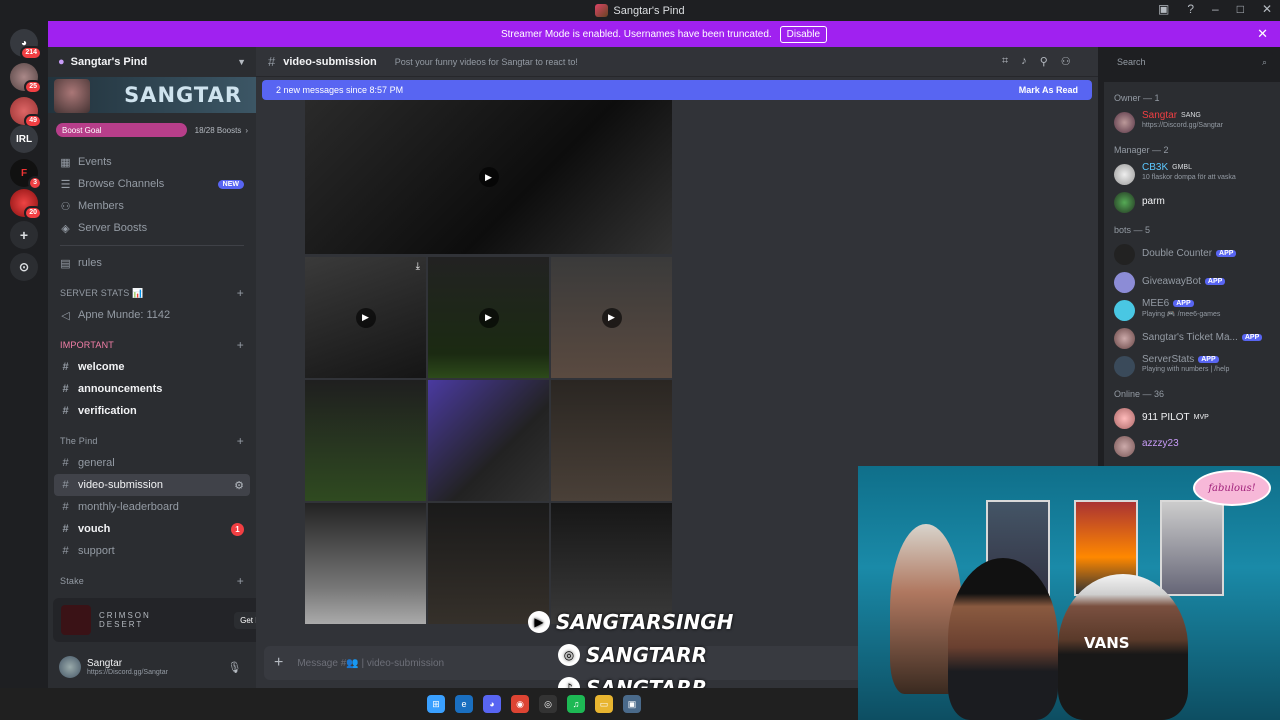  I want to click on nav-server-boosts: ◈ Server Boosts, so click(152, 228).